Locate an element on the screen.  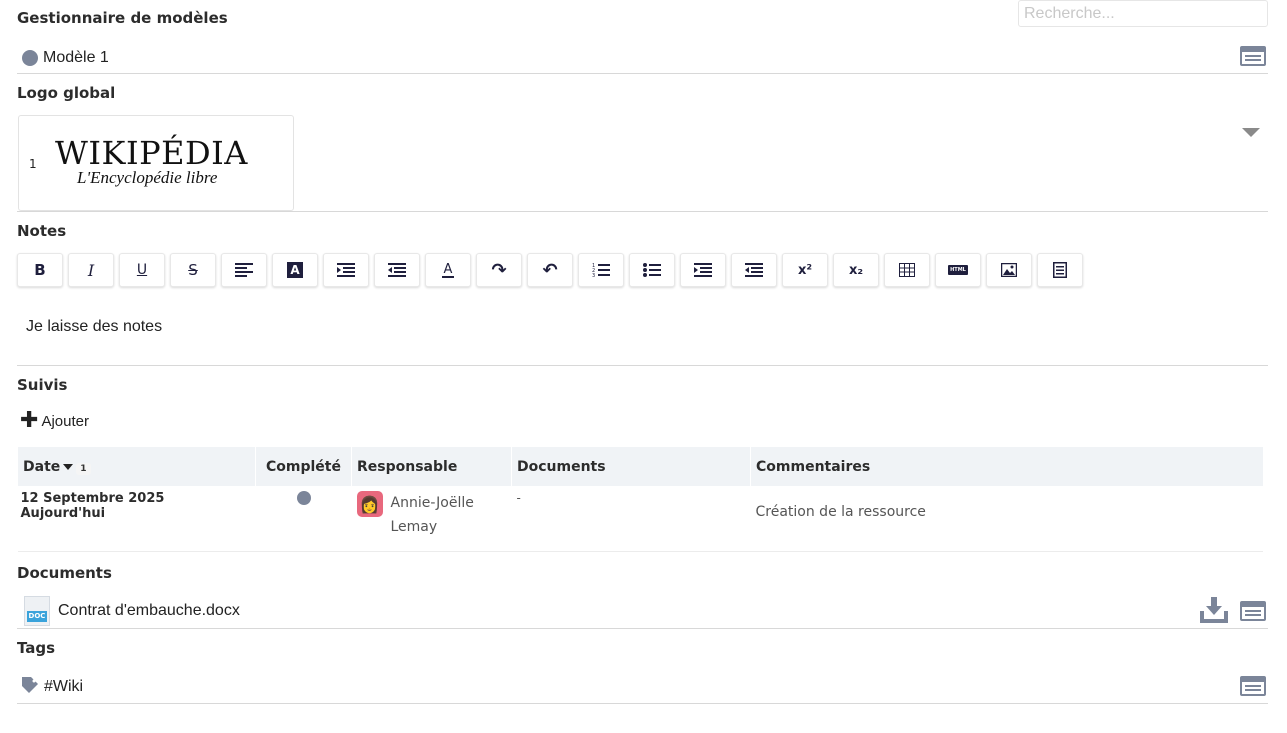
align-left-icon is located at coordinates (244, 270).